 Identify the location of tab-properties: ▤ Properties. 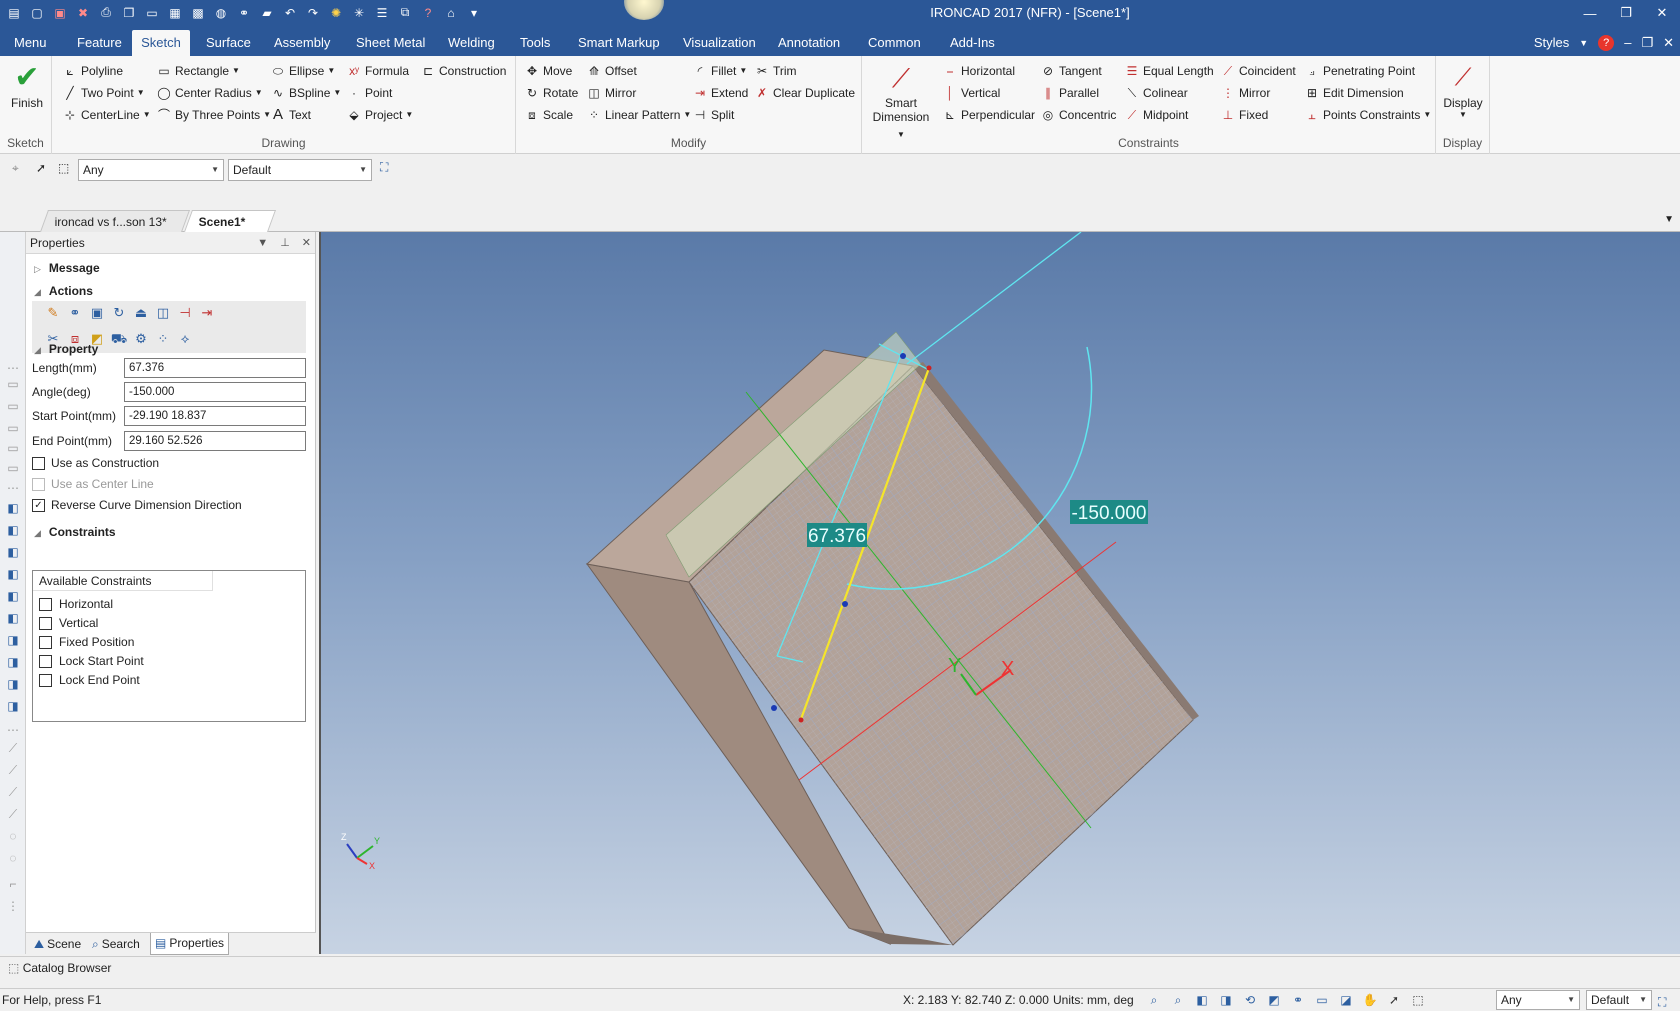
(190, 944).